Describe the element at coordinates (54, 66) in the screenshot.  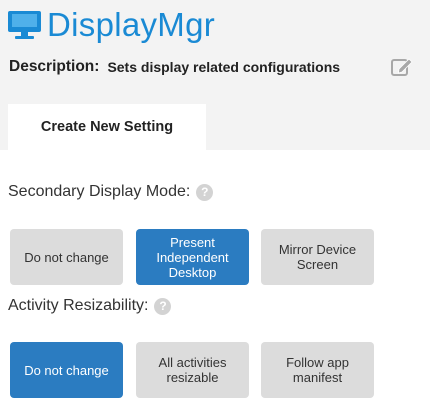
I see `description-label: Description:` at that location.